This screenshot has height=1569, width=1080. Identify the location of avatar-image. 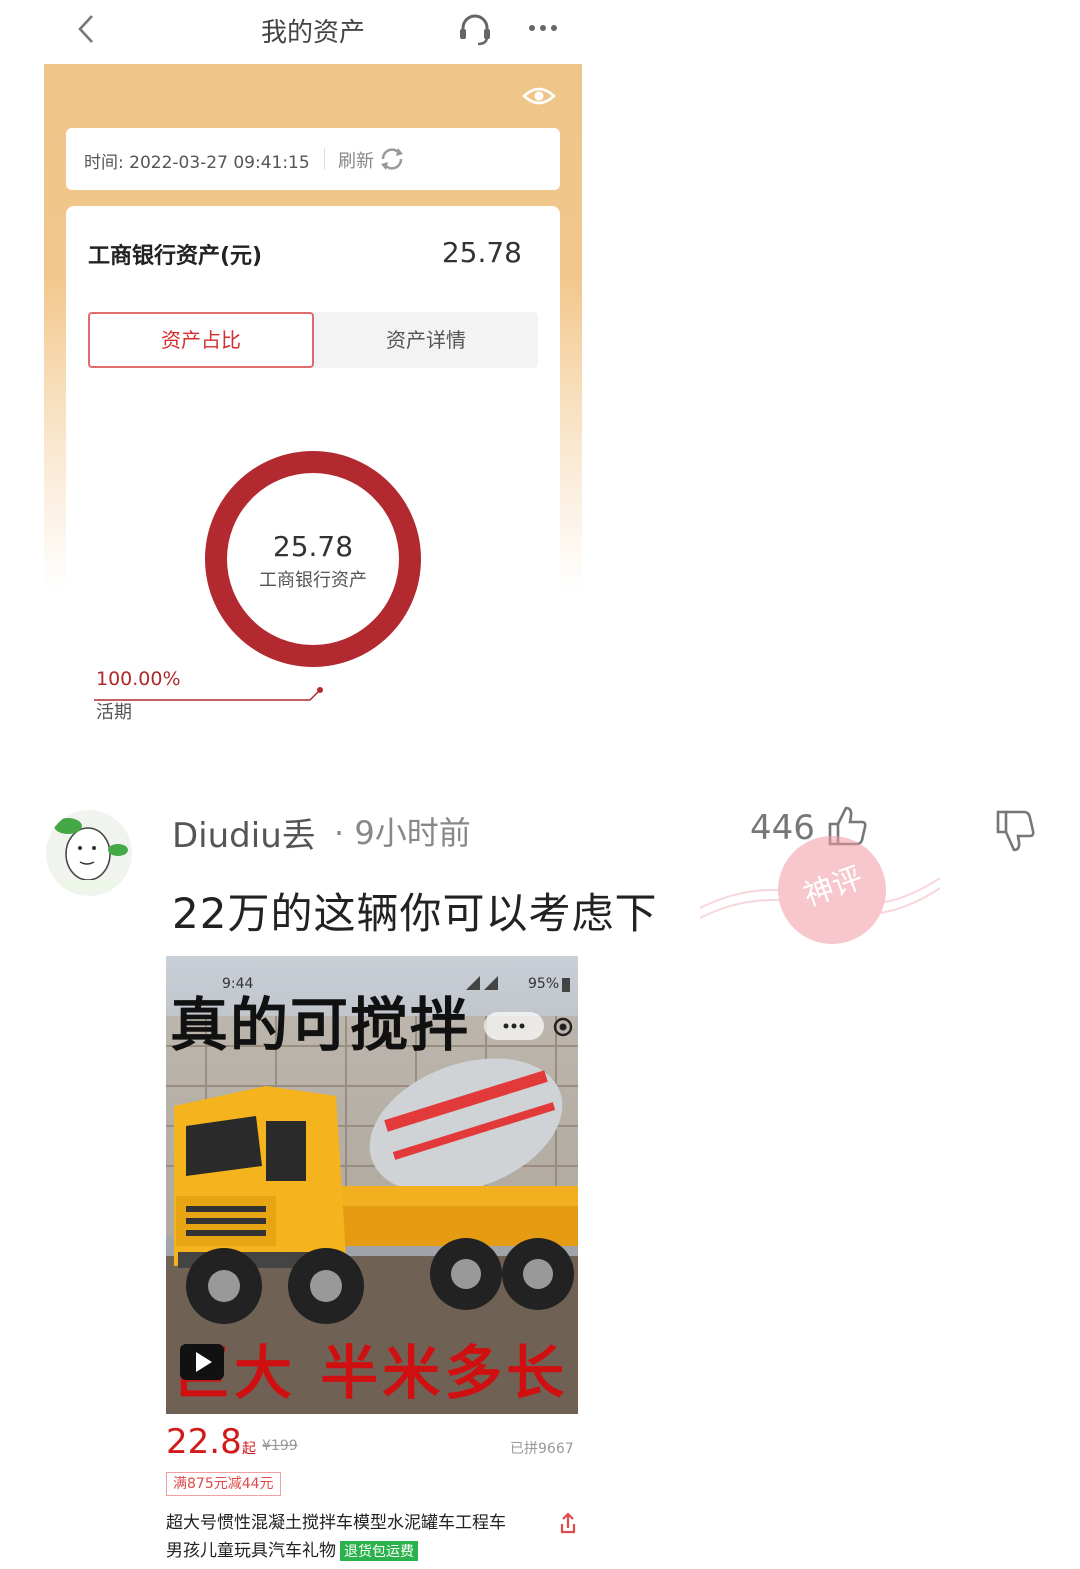
(91, 854).